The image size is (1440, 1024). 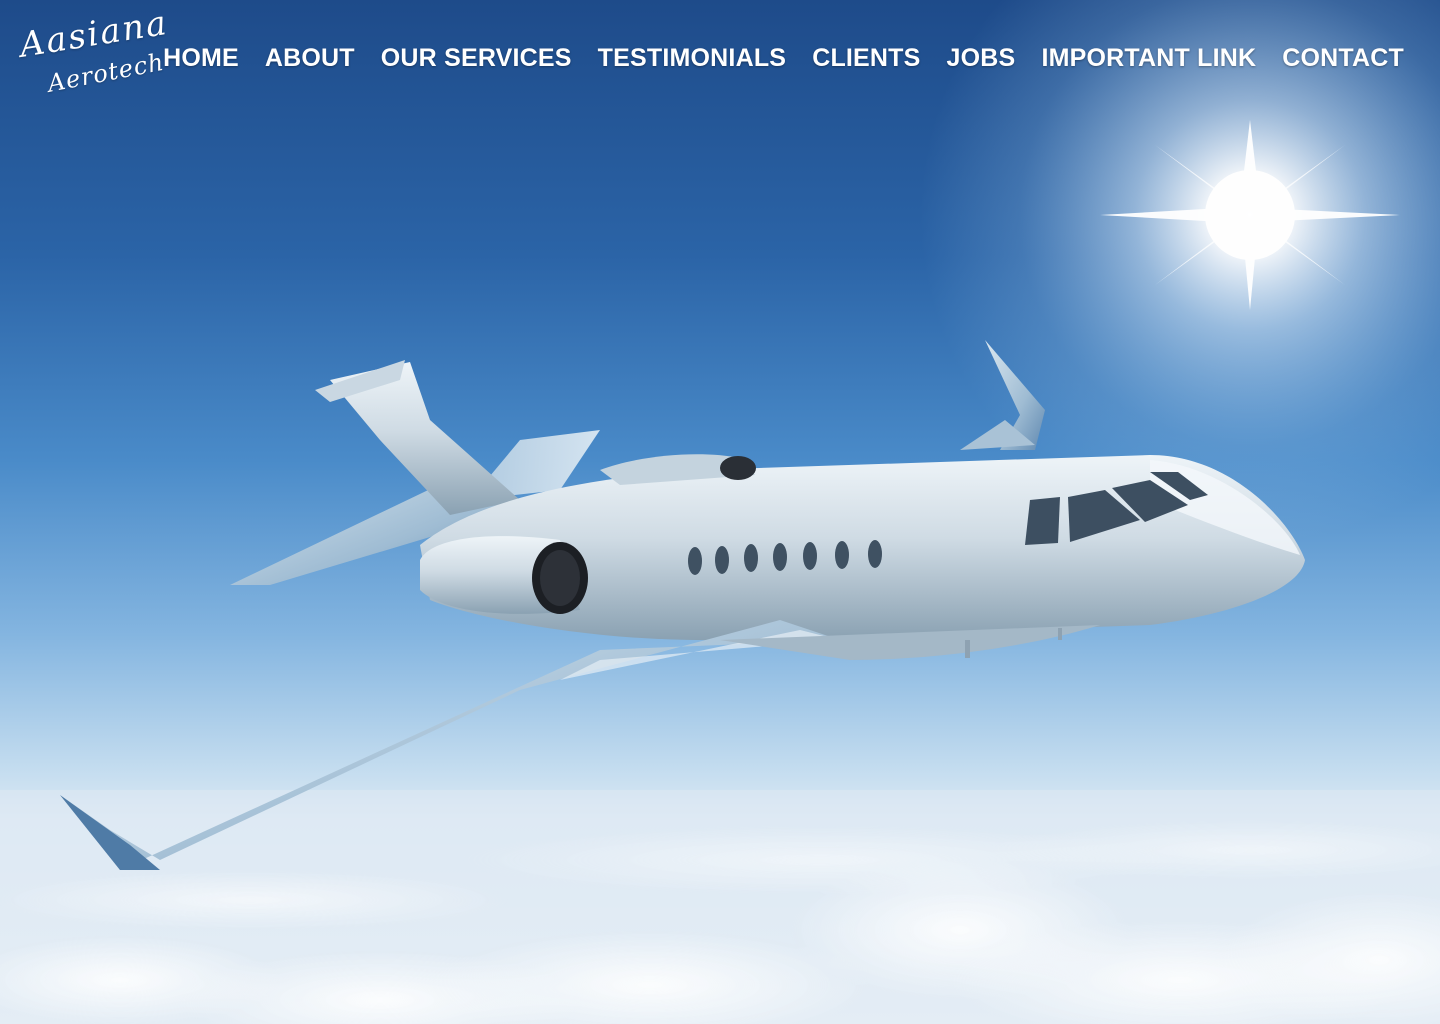 I want to click on nav-home: HOME, so click(x=201, y=58).